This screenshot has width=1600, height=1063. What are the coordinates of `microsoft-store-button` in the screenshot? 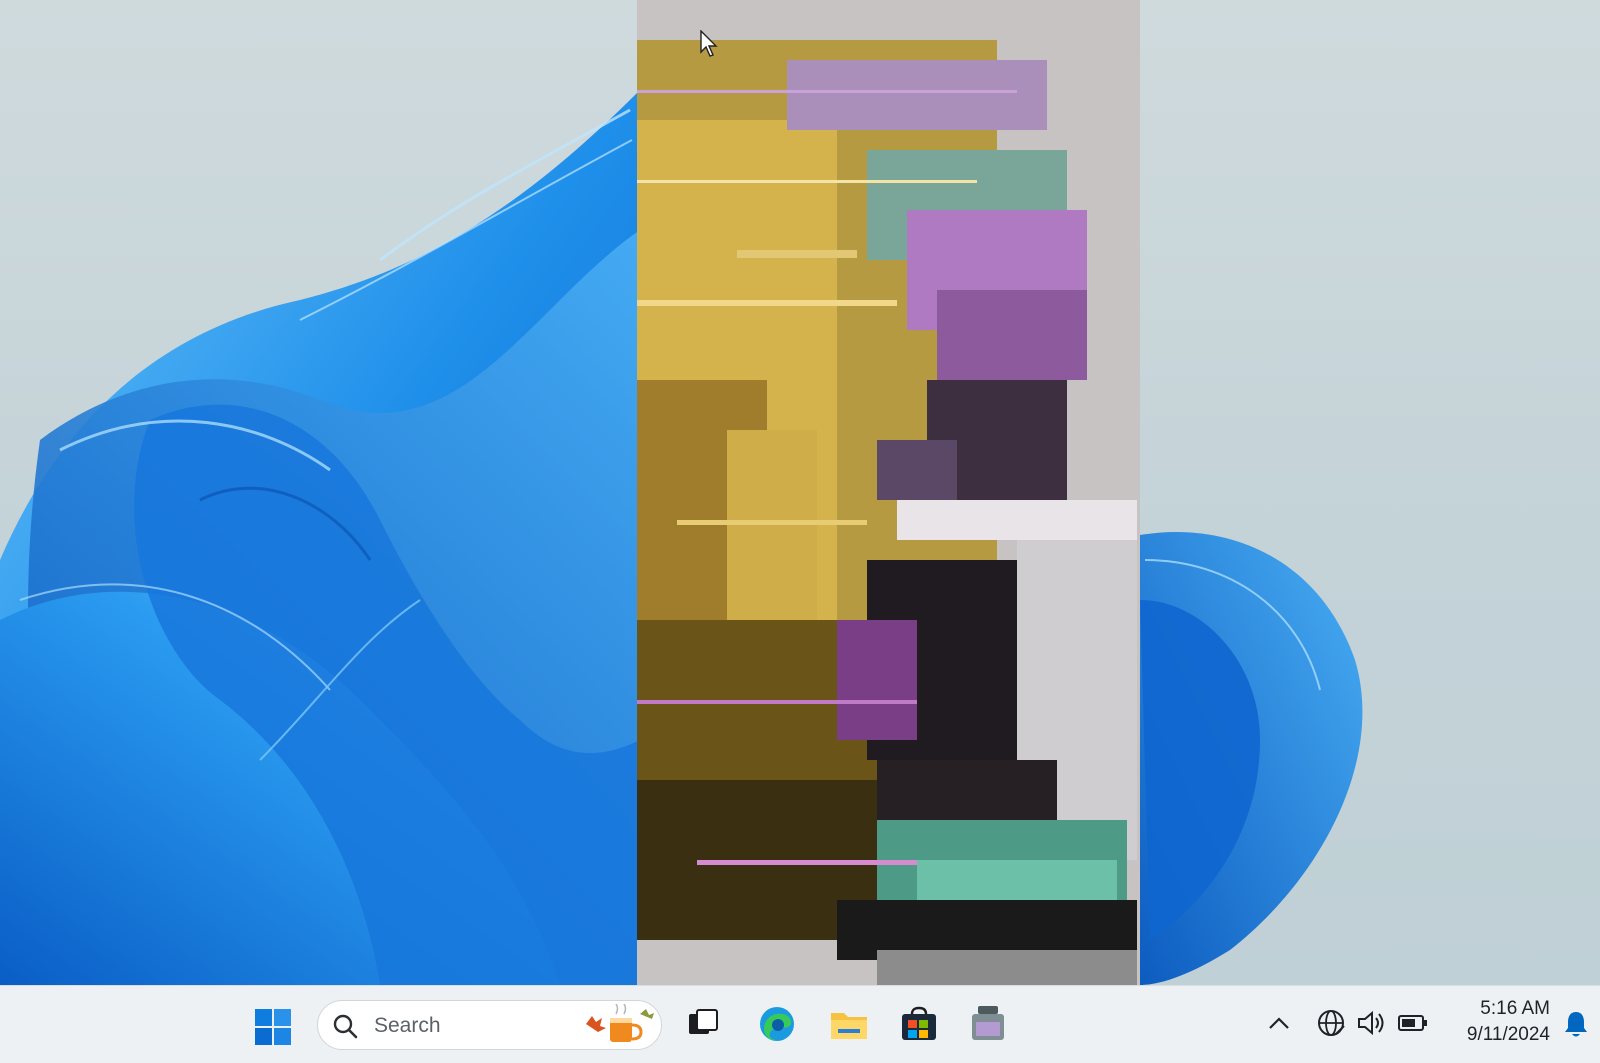 It's located at (919, 1024).